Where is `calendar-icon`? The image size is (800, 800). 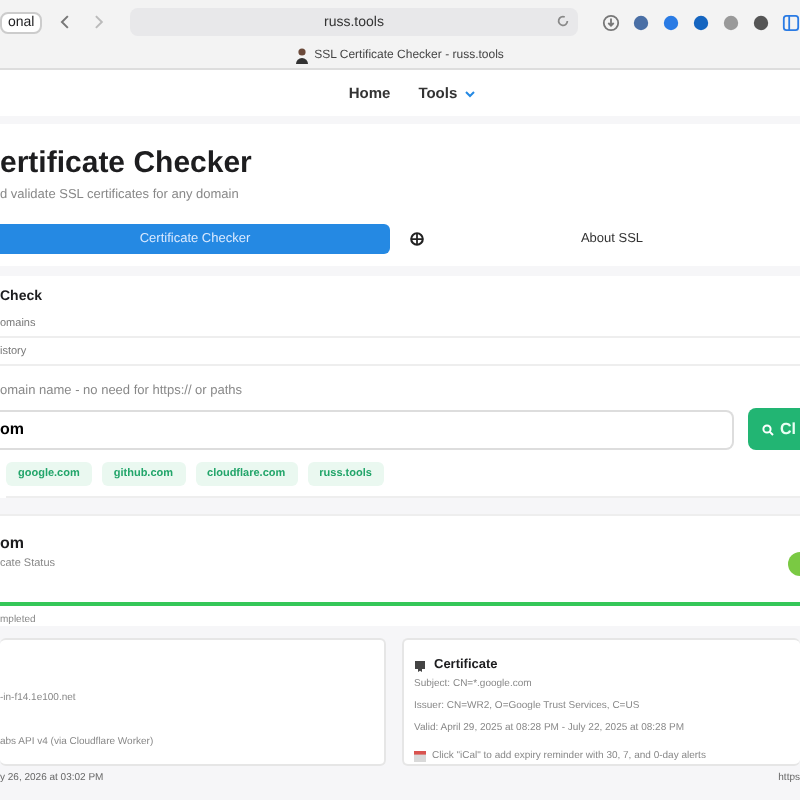 calendar-icon is located at coordinates (420, 755).